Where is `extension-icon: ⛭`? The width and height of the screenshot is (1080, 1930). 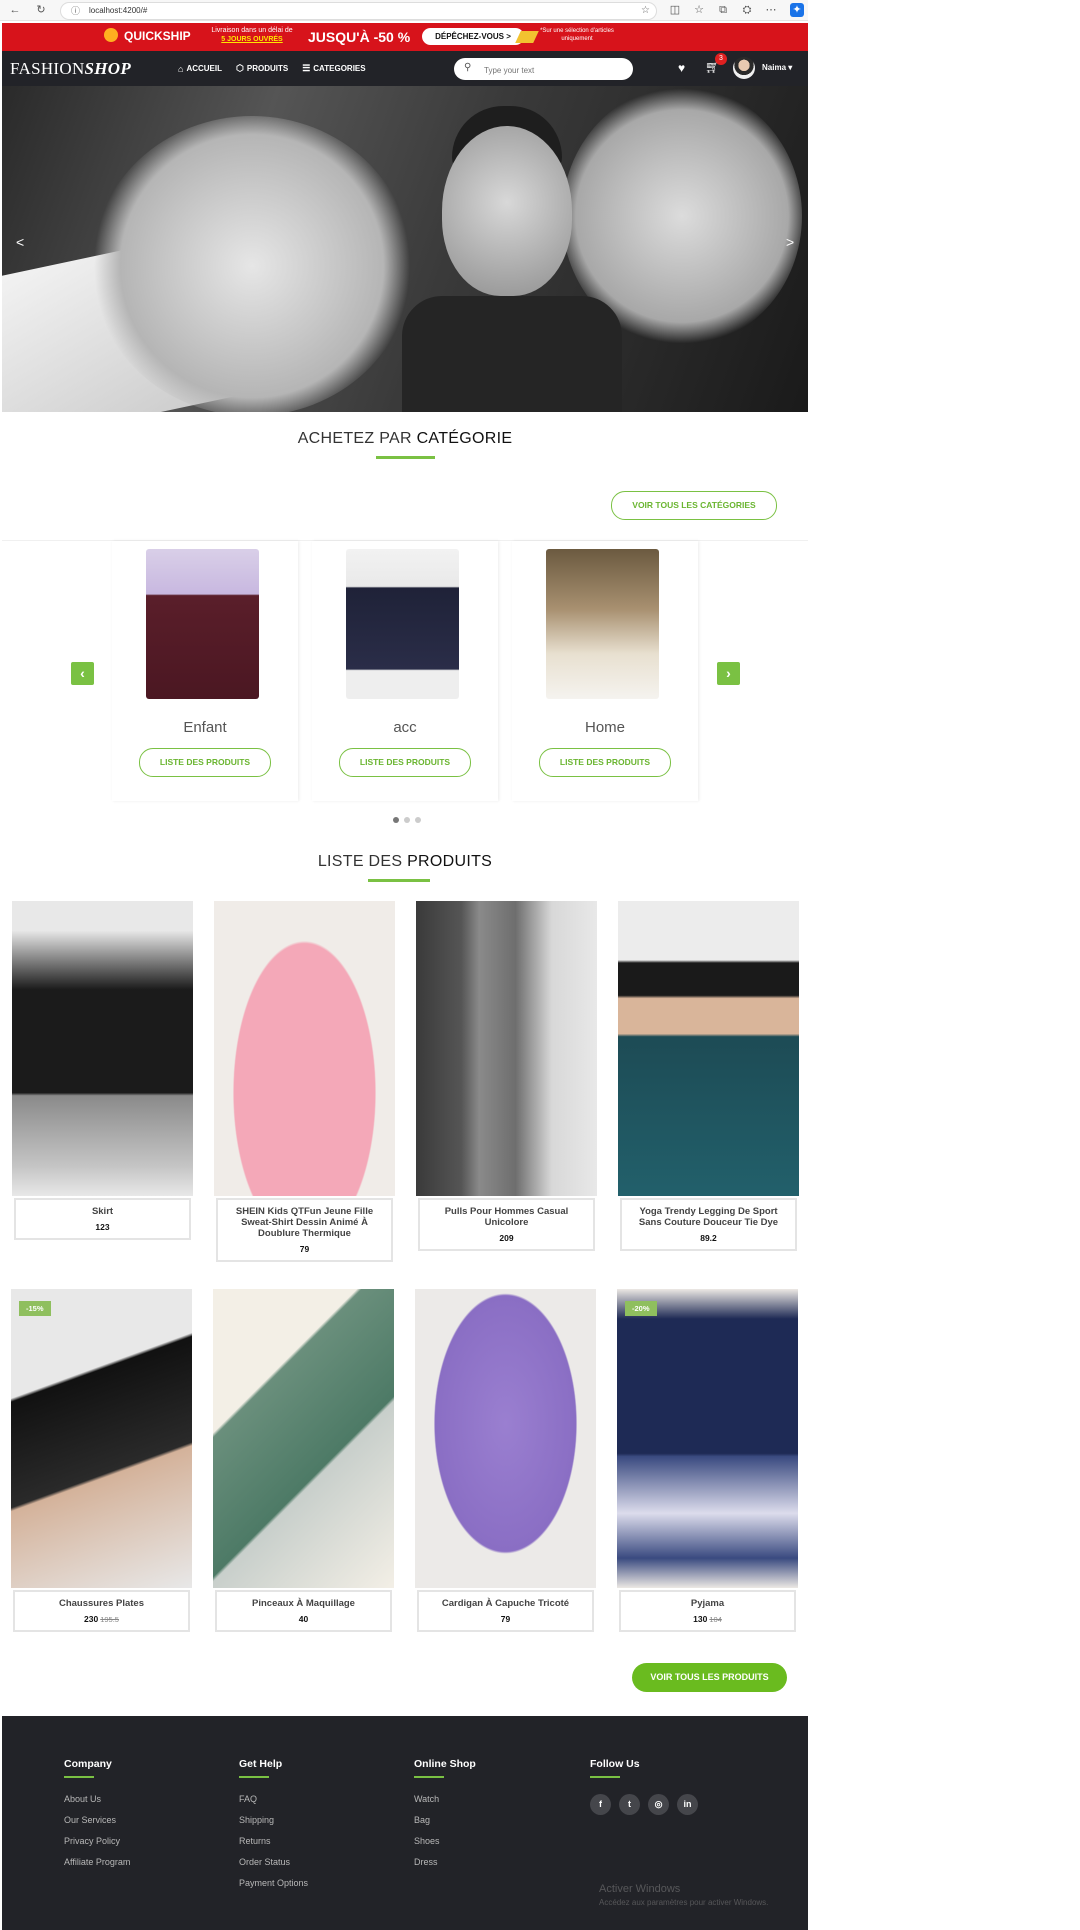
extension-icon: ⛭ is located at coordinates (747, 10).